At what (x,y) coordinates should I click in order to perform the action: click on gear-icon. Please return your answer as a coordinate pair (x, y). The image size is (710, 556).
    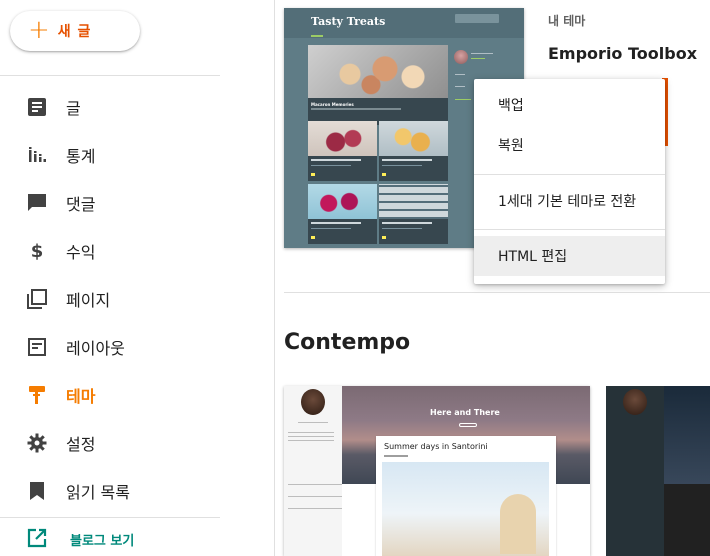
    Looking at the image, I should click on (37, 443).